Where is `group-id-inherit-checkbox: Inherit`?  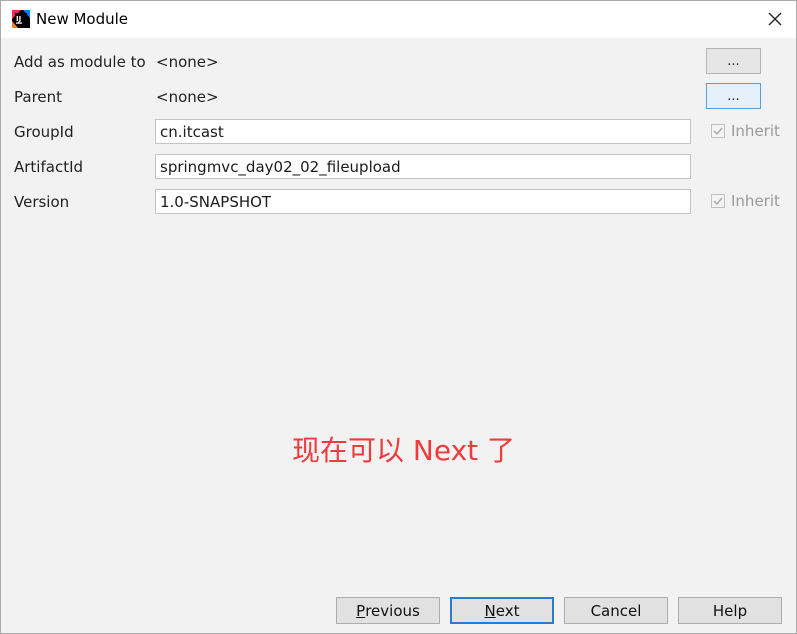
group-id-inherit-checkbox: Inherit is located at coordinates (745, 131).